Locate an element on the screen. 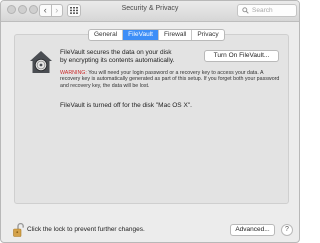 The width and height of the screenshot is (320, 243). search-field: Search is located at coordinates (267, 10).